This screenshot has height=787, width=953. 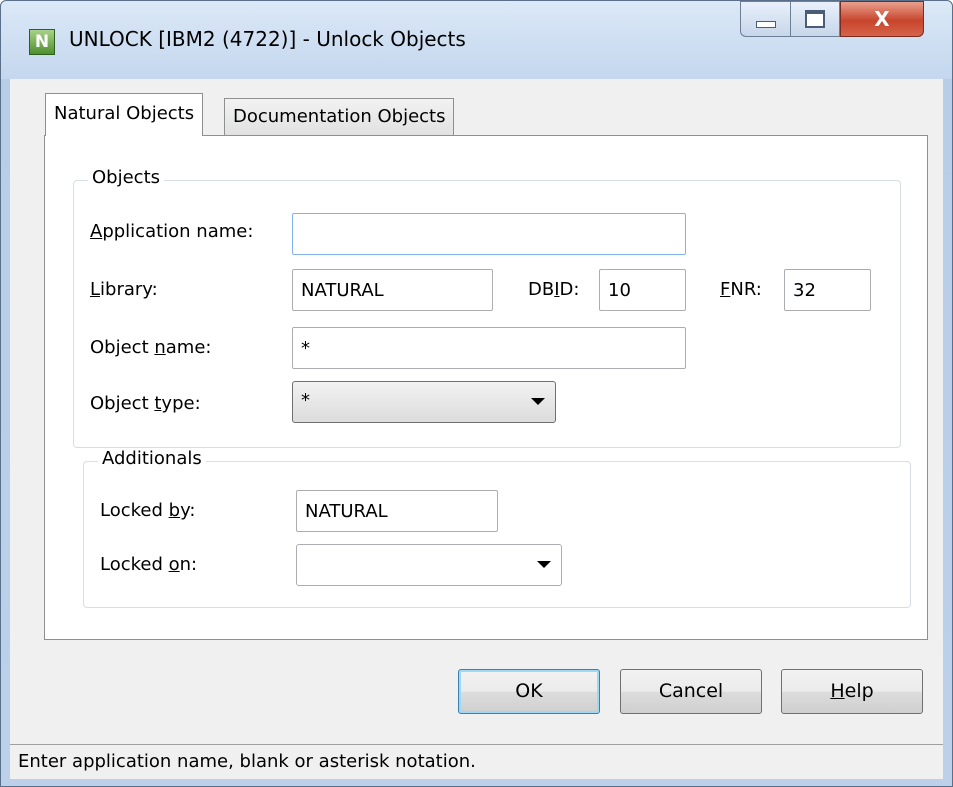 I want to click on cancel-button: Cancel, so click(x=691, y=691).